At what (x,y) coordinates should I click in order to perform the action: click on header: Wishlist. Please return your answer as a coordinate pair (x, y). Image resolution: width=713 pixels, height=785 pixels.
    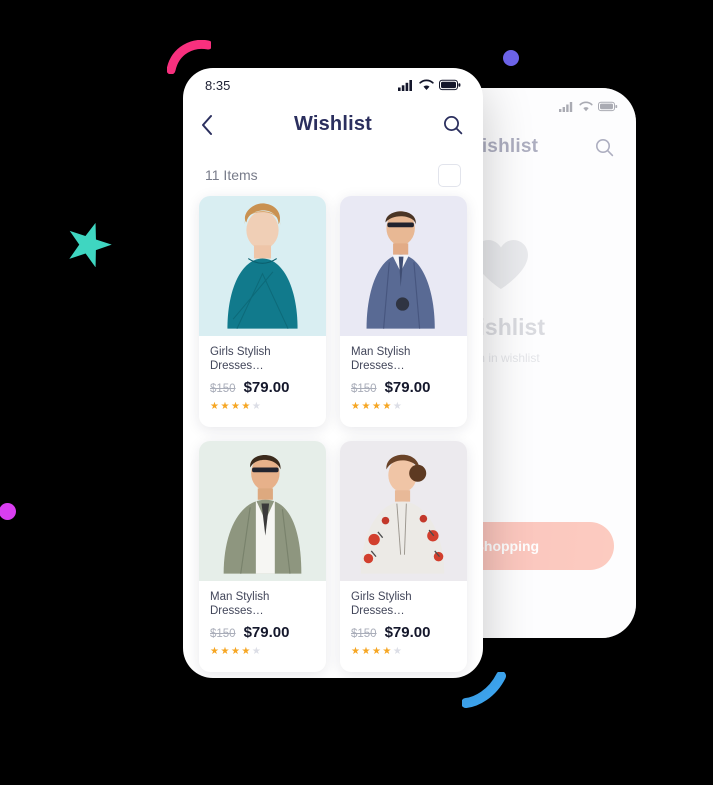
    Looking at the image, I should click on (333, 126).